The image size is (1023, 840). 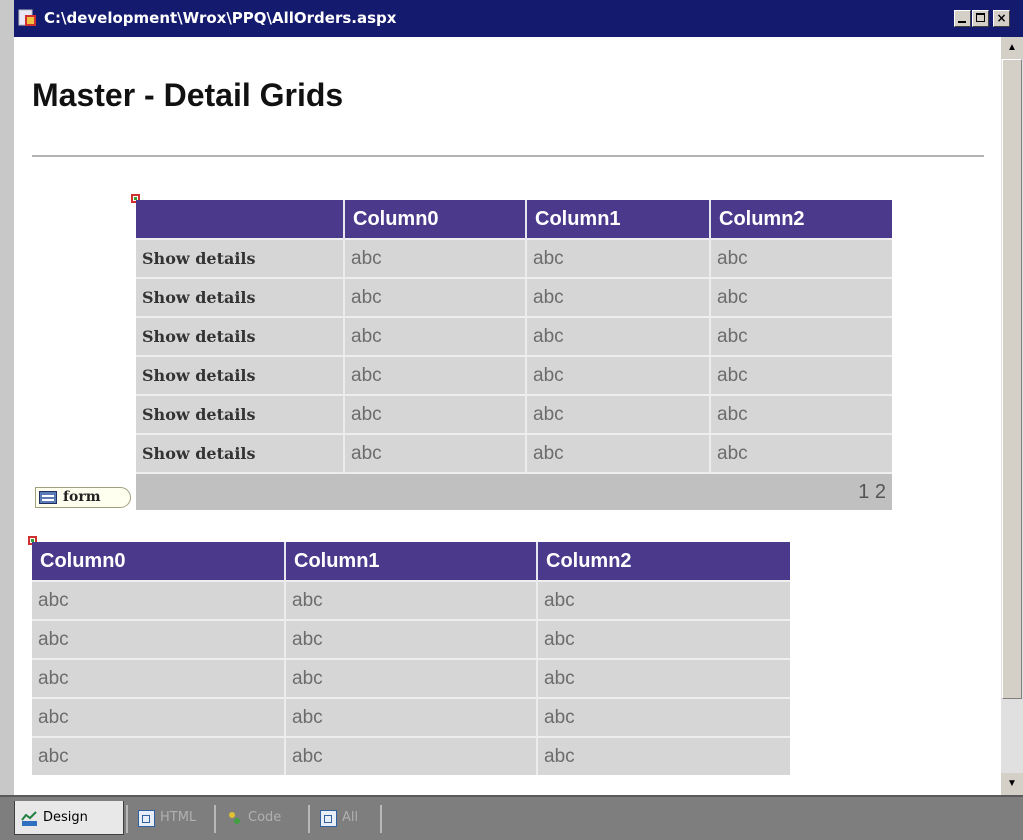 What do you see at coordinates (65, 817) in the screenshot?
I see `tab-design-label: Design` at bounding box center [65, 817].